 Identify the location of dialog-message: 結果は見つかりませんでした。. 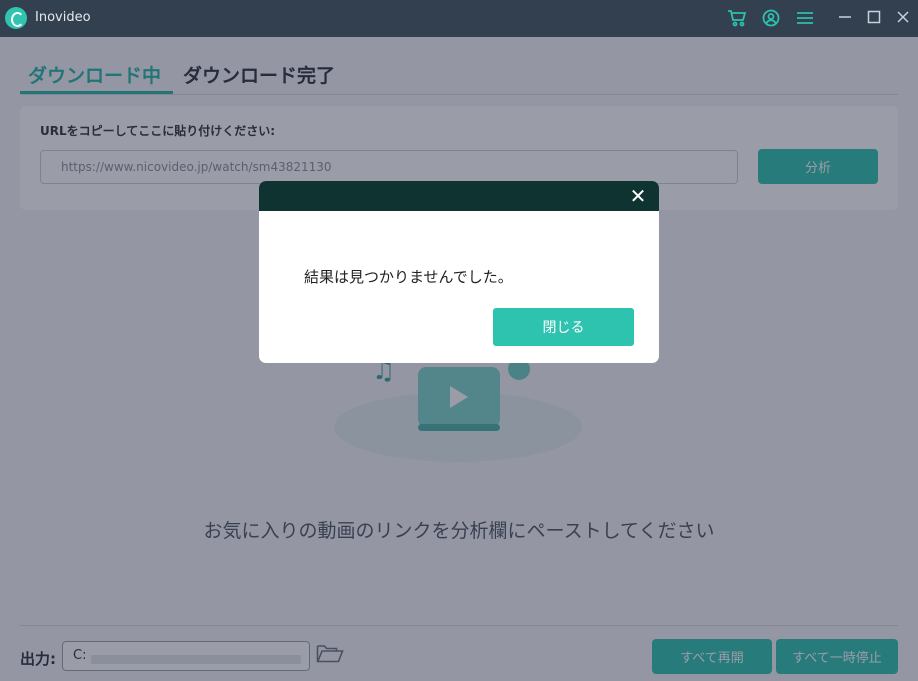
(408, 277).